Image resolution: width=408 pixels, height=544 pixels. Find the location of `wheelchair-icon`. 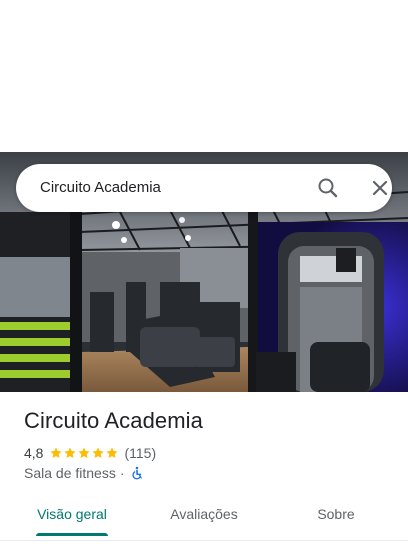

wheelchair-icon is located at coordinates (137, 473).